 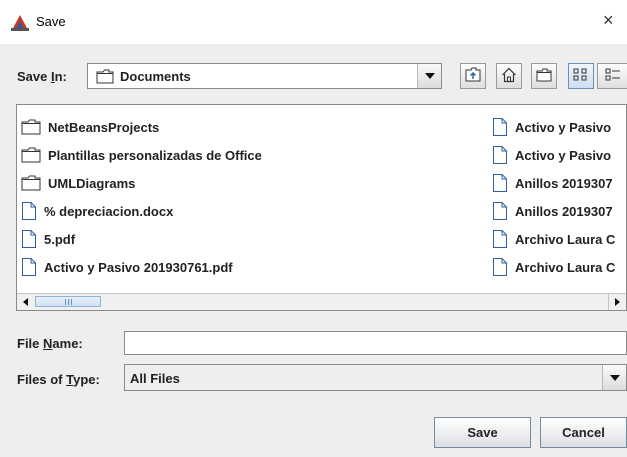 What do you see at coordinates (141, 183) in the screenshot?
I see `file-list-item: UMLDiagrams` at bounding box center [141, 183].